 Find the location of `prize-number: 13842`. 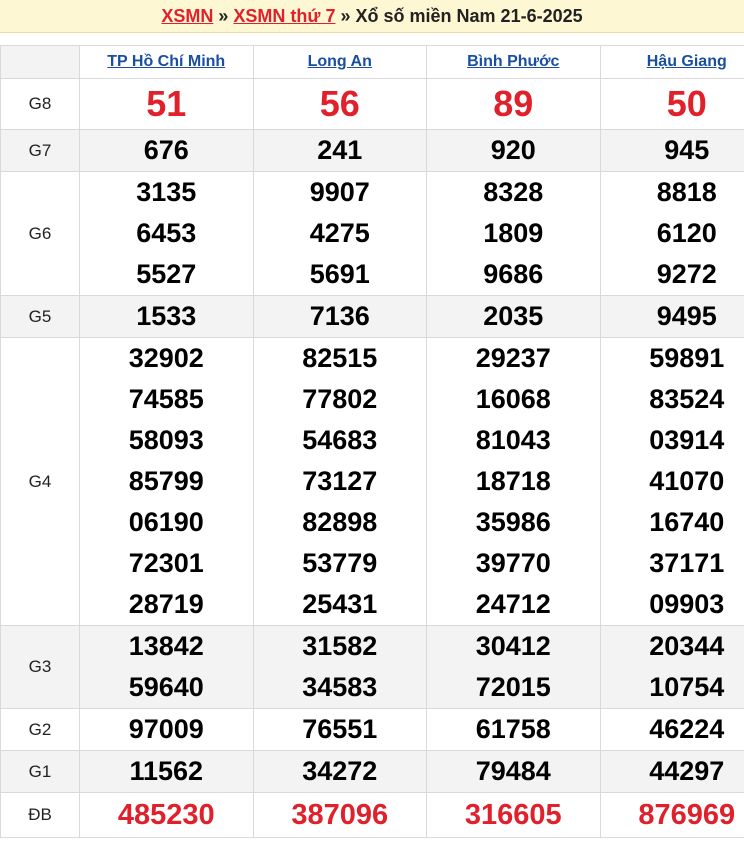

prize-number: 13842 is located at coordinates (166, 646).